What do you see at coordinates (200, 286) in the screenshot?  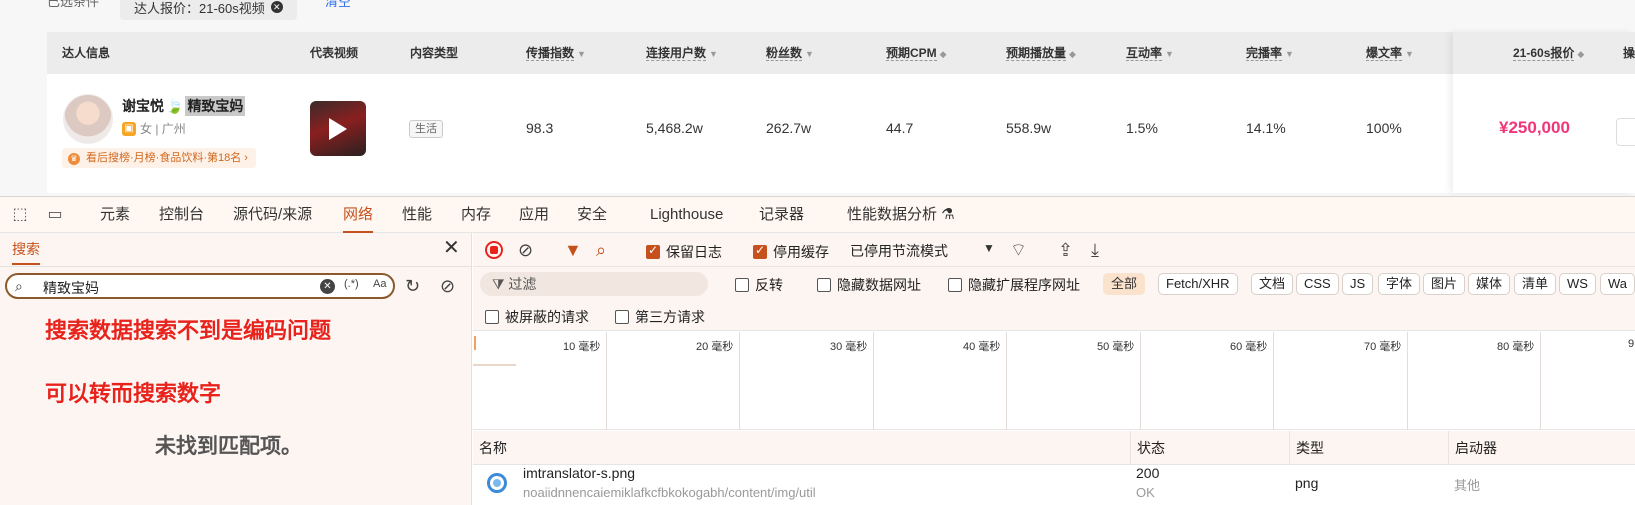 I see `search-input: ⌕ 精致宝妈 ✕ (.*) Aa` at bounding box center [200, 286].